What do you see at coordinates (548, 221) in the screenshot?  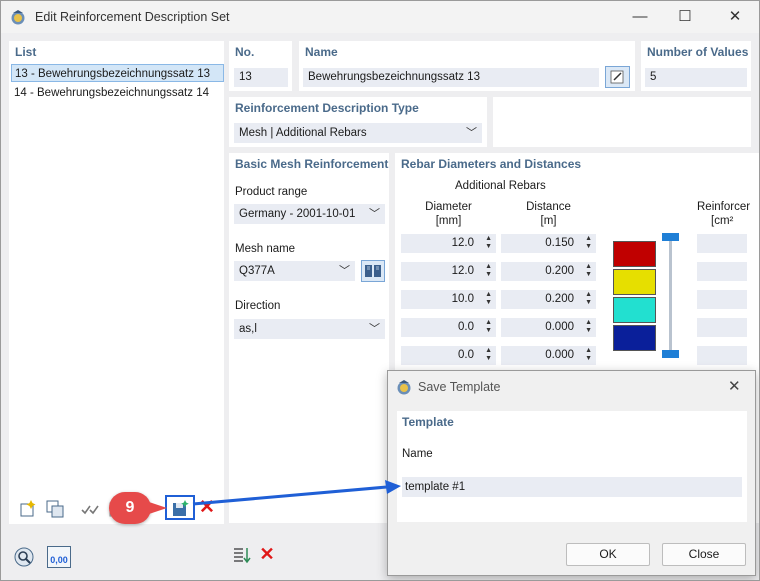 I see `distance-unit: [m]` at bounding box center [548, 221].